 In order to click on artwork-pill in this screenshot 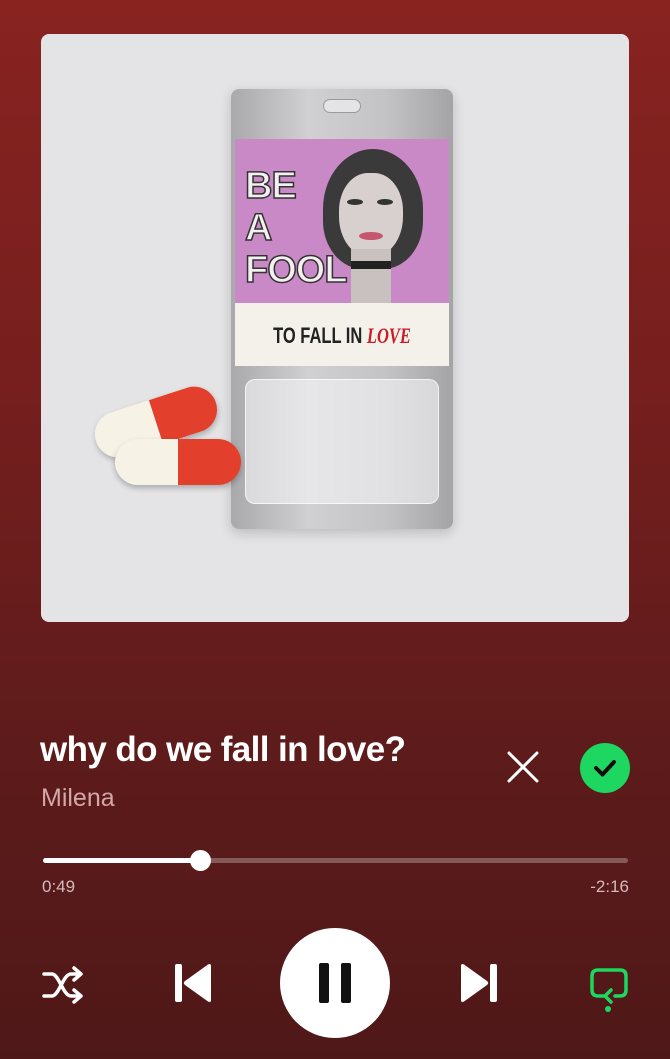, I will do `click(178, 462)`.